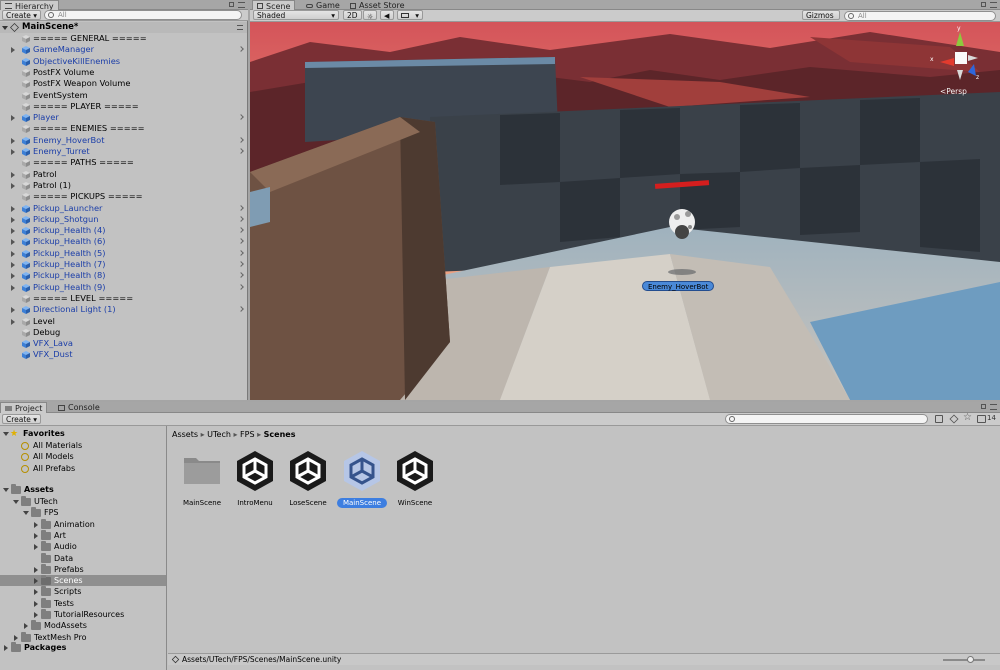  Describe the element at coordinates (123, 72) in the screenshot. I see `hierarchy-item: PostFX Volume` at that location.